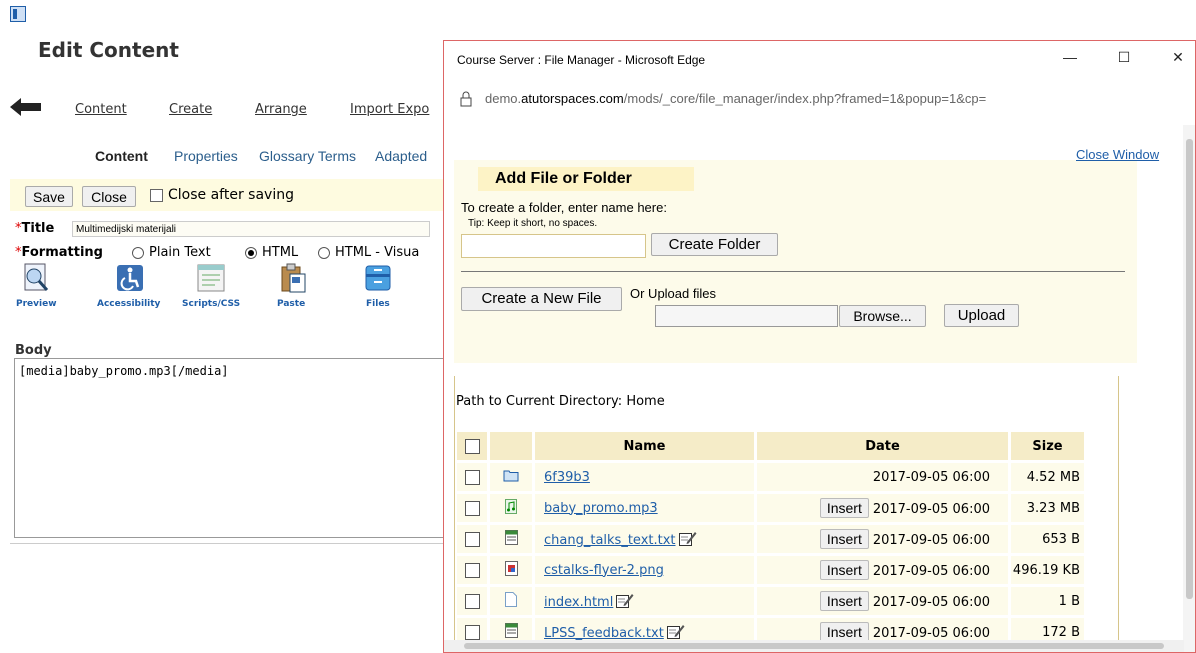  Describe the element at coordinates (101, 109) in the screenshot. I see `nav-content: Content` at that location.